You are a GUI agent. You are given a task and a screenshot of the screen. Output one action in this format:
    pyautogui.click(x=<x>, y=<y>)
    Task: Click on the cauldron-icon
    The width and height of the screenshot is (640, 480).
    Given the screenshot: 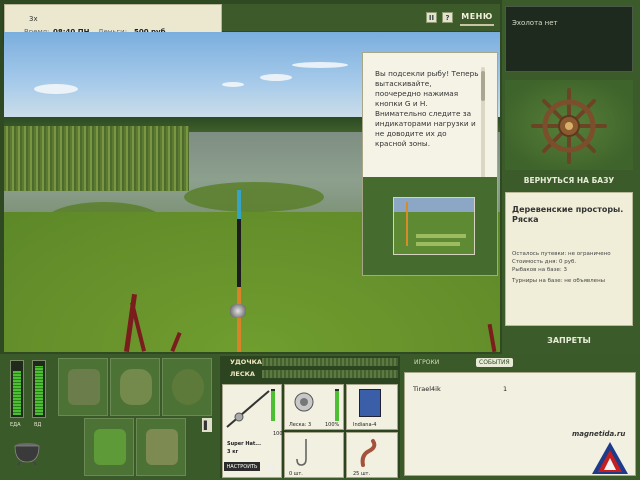 What is the action you would take?
    pyautogui.click(x=27, y=451)
    